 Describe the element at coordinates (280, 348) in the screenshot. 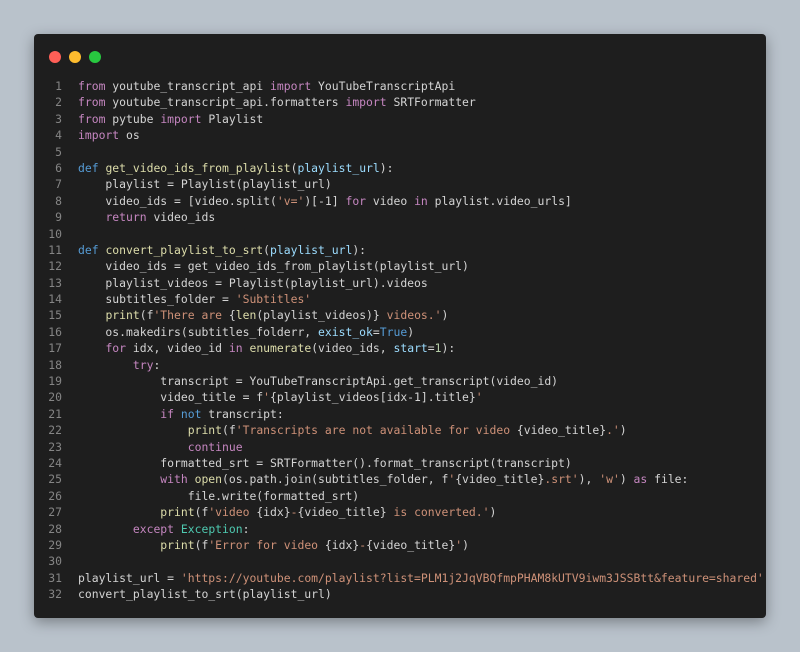

I see `code-token: enumerate` at that location.